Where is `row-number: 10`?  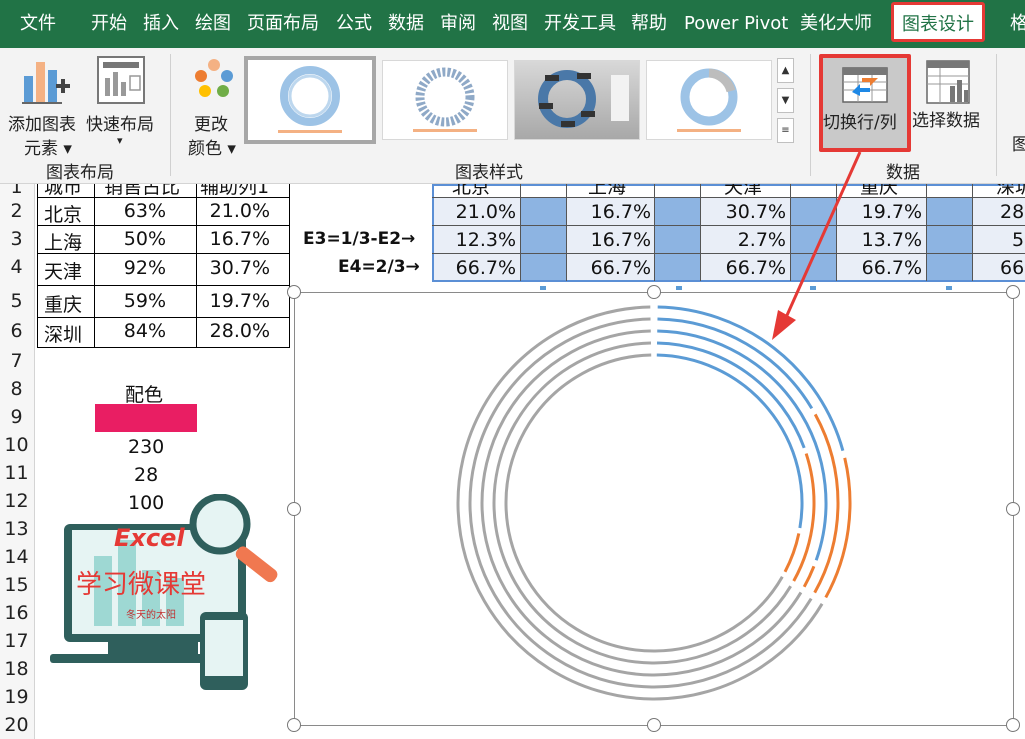
row-number: 10 is located at coordinates (16, 445).